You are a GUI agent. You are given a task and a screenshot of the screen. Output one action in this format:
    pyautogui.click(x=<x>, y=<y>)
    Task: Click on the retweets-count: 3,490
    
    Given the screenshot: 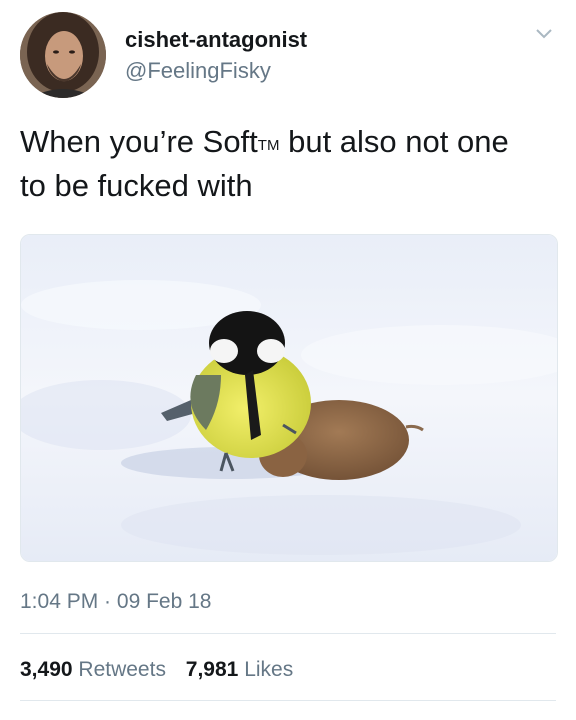 What is the action you would take?
    pyautogui.click(x=46, y=669)
    